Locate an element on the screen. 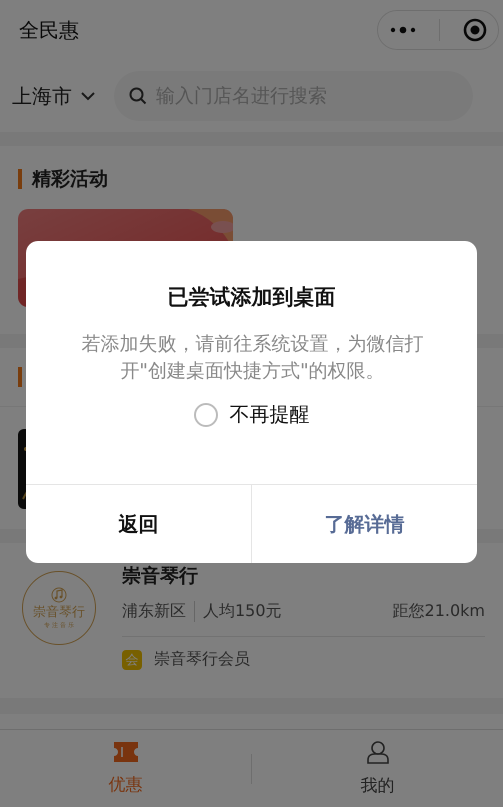  checkbox is located at coordinates (206, 414).